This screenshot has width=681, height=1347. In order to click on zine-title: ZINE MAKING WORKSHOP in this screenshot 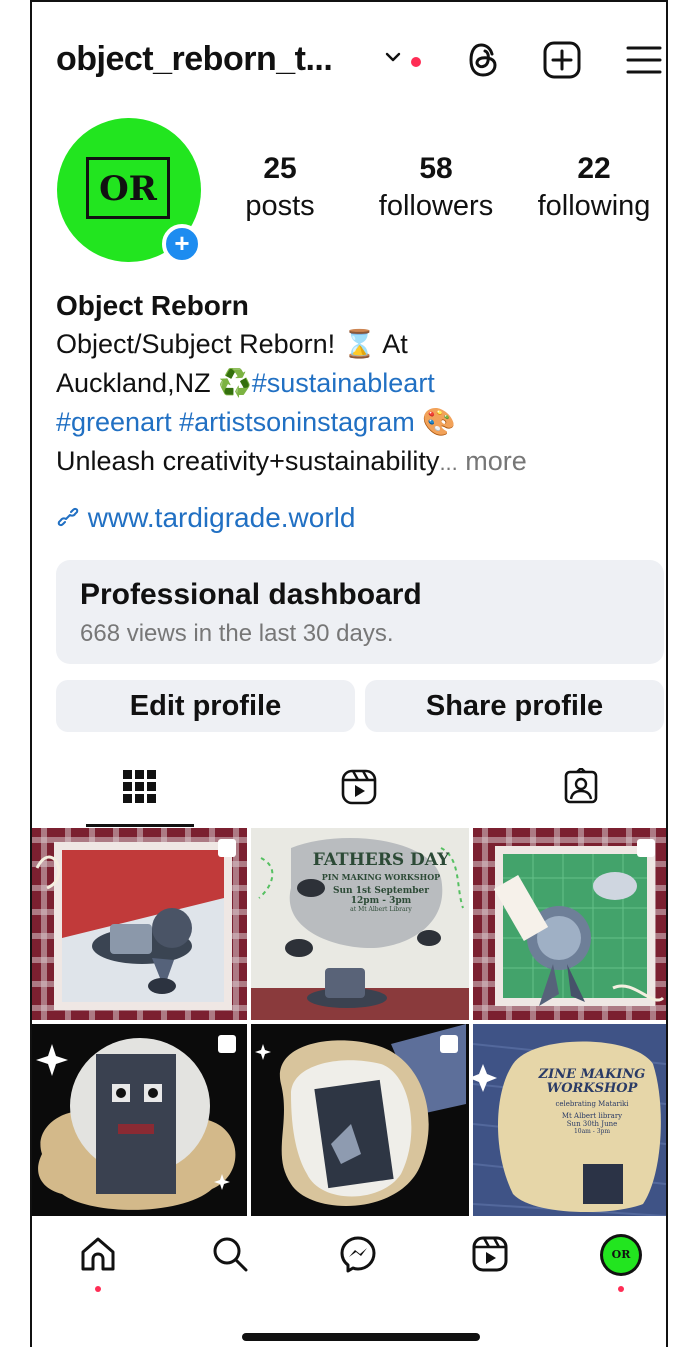, I will do `click(592, 1081)`.